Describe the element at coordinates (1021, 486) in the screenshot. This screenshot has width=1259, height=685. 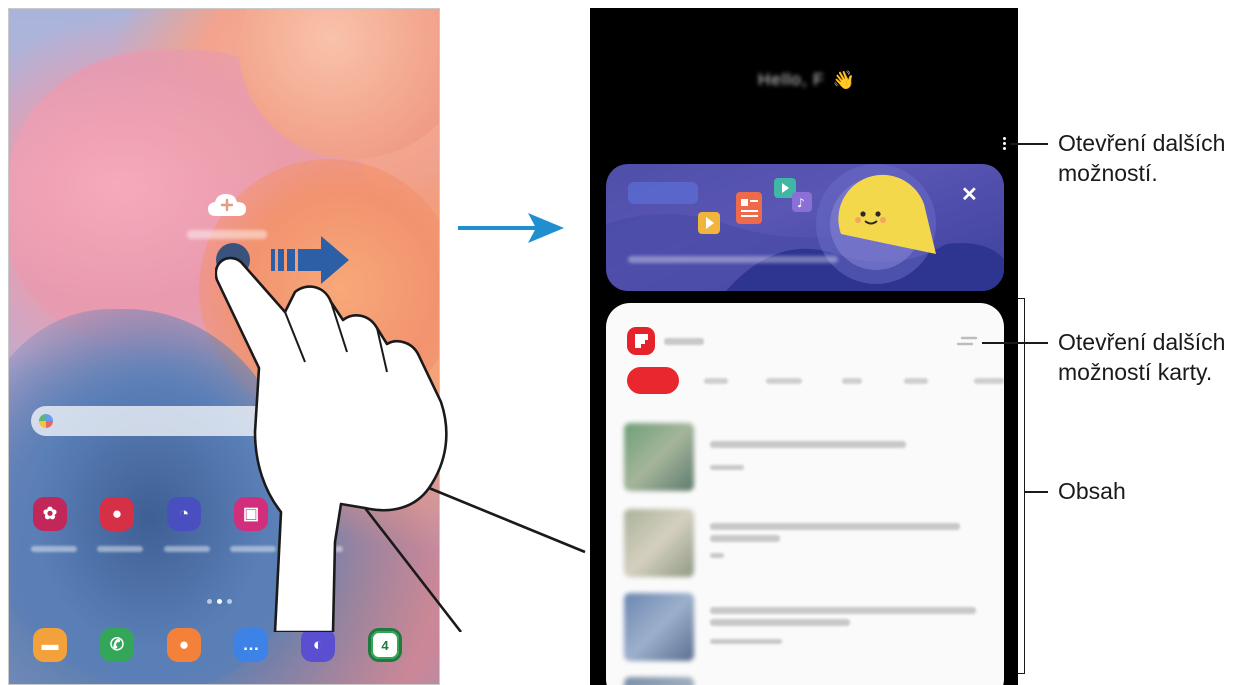
I see `content-bracket` at that location.